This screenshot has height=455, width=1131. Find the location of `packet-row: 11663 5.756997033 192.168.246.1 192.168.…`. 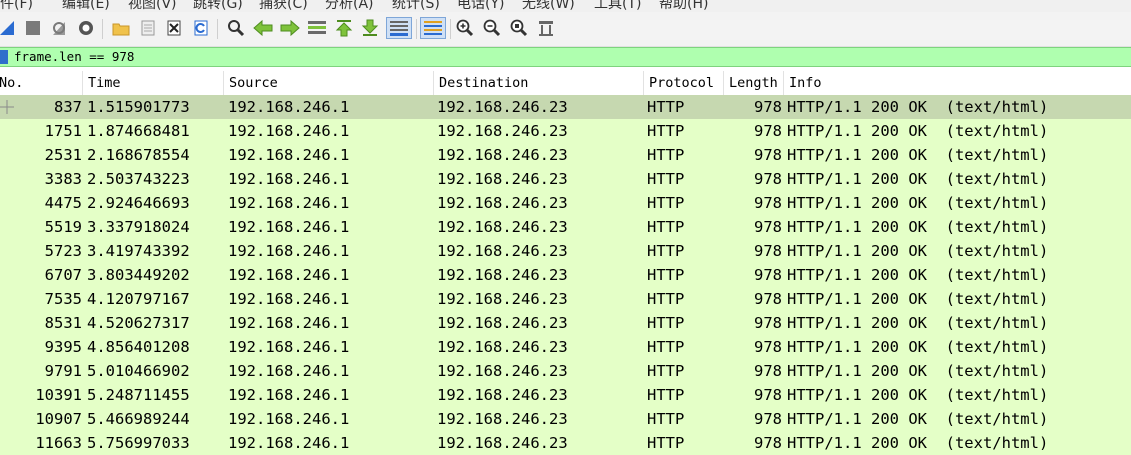

packet-row: 11663 5.756997033 192.168.246.1 192.168.… is located at coordinates (565, 443).